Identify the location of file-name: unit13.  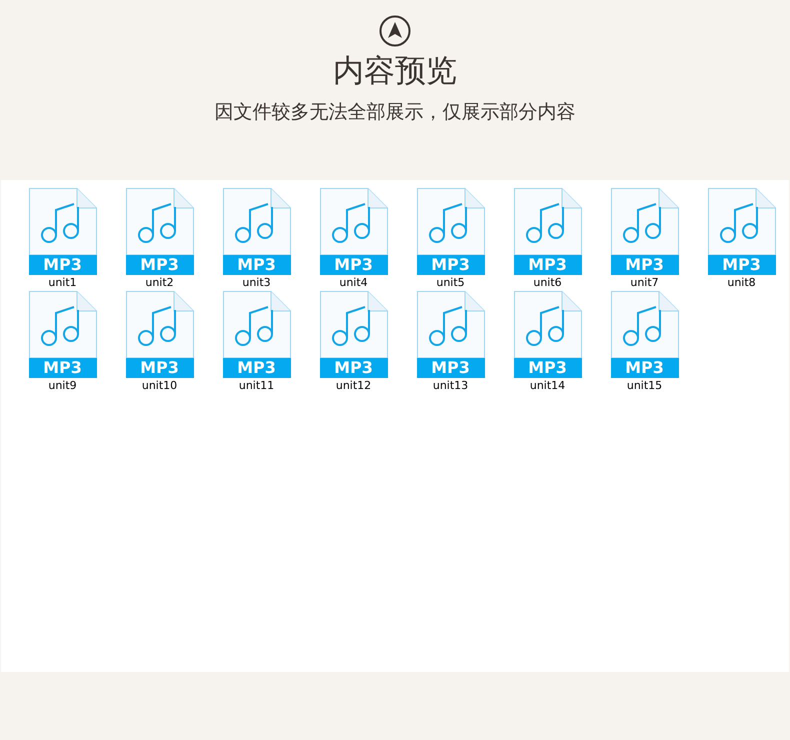
(450, 386).